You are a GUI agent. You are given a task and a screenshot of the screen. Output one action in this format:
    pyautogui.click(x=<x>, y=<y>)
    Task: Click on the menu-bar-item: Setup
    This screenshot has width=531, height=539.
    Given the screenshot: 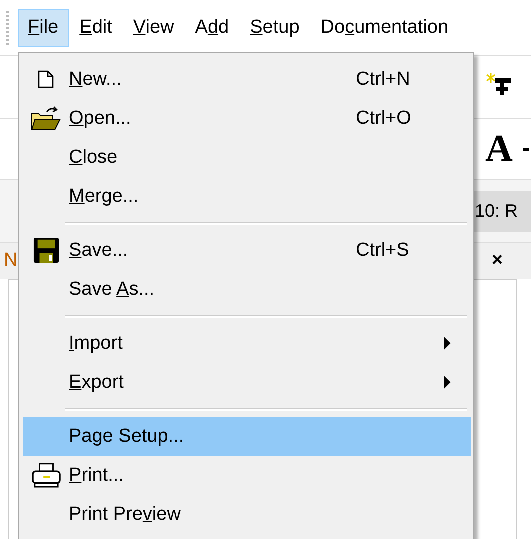 What is the action you would take?
    pyautogui.click(x=275, y=27)
    